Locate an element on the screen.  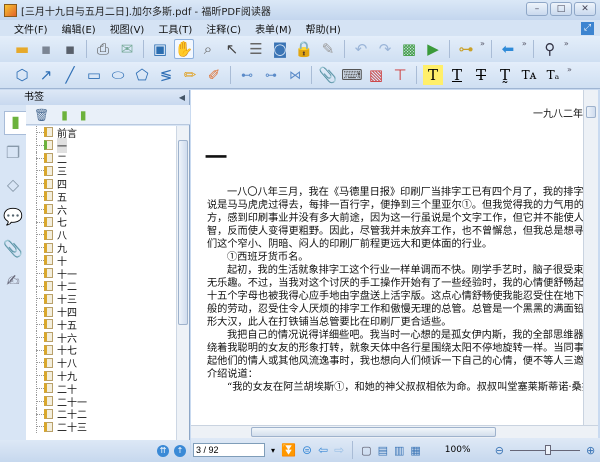
bookmark-item: 十五 is located at coordinates (101, 324).